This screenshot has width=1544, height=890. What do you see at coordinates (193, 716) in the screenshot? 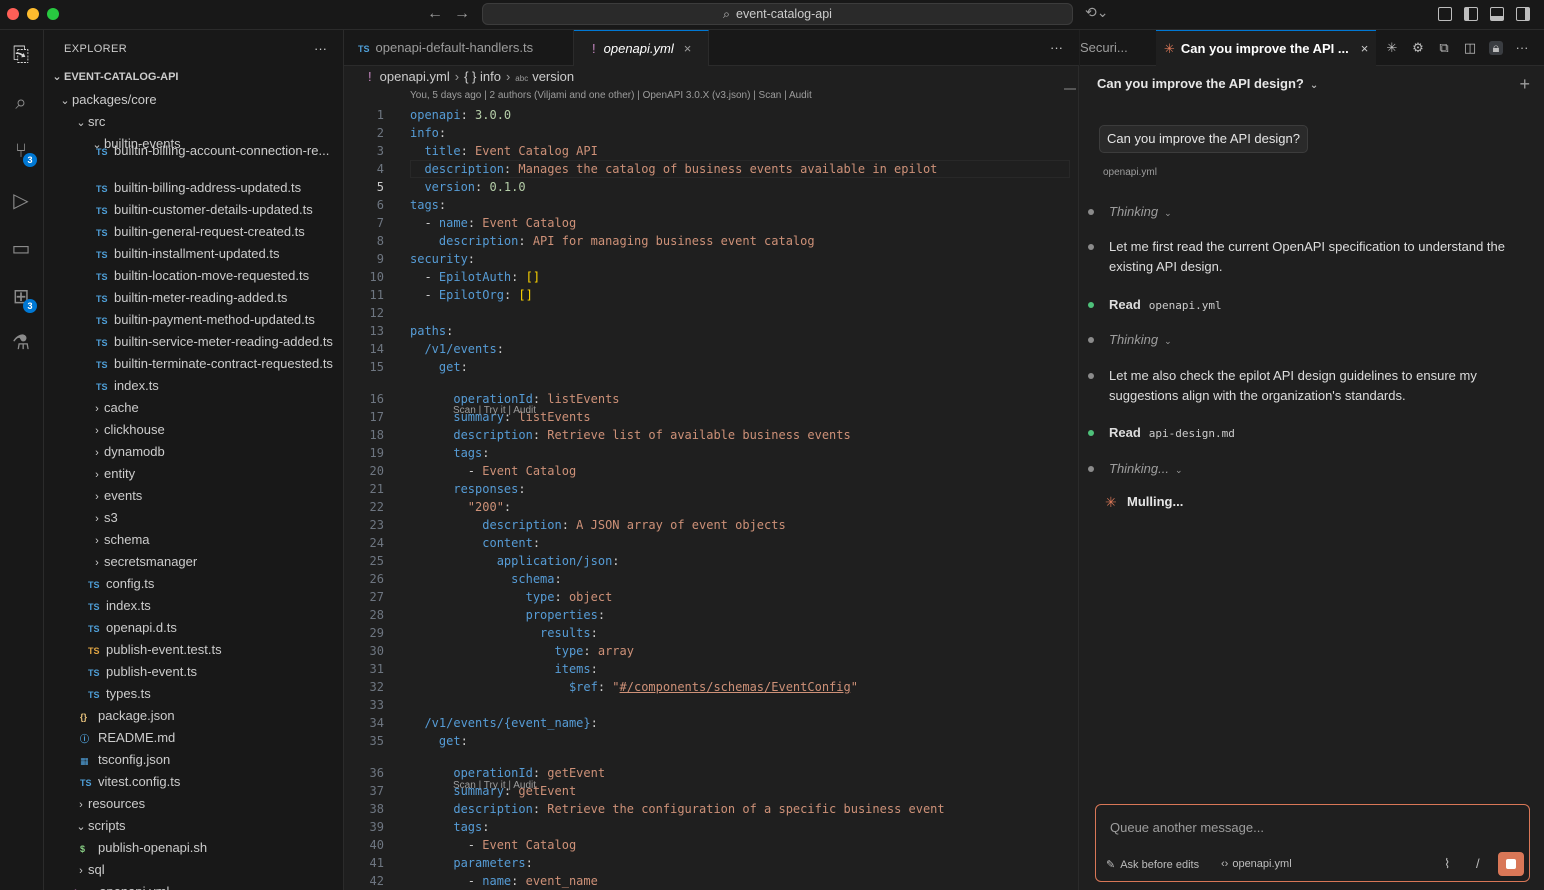
I see `tree-file: {} package.json` at bounding box center [193, 716].